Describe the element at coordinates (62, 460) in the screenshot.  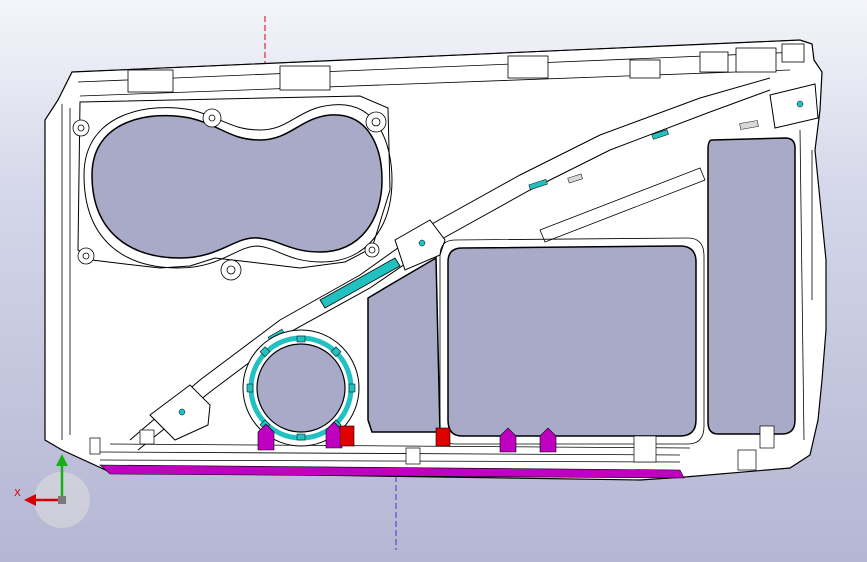
I see `triad-y-arrowhead` at that location.